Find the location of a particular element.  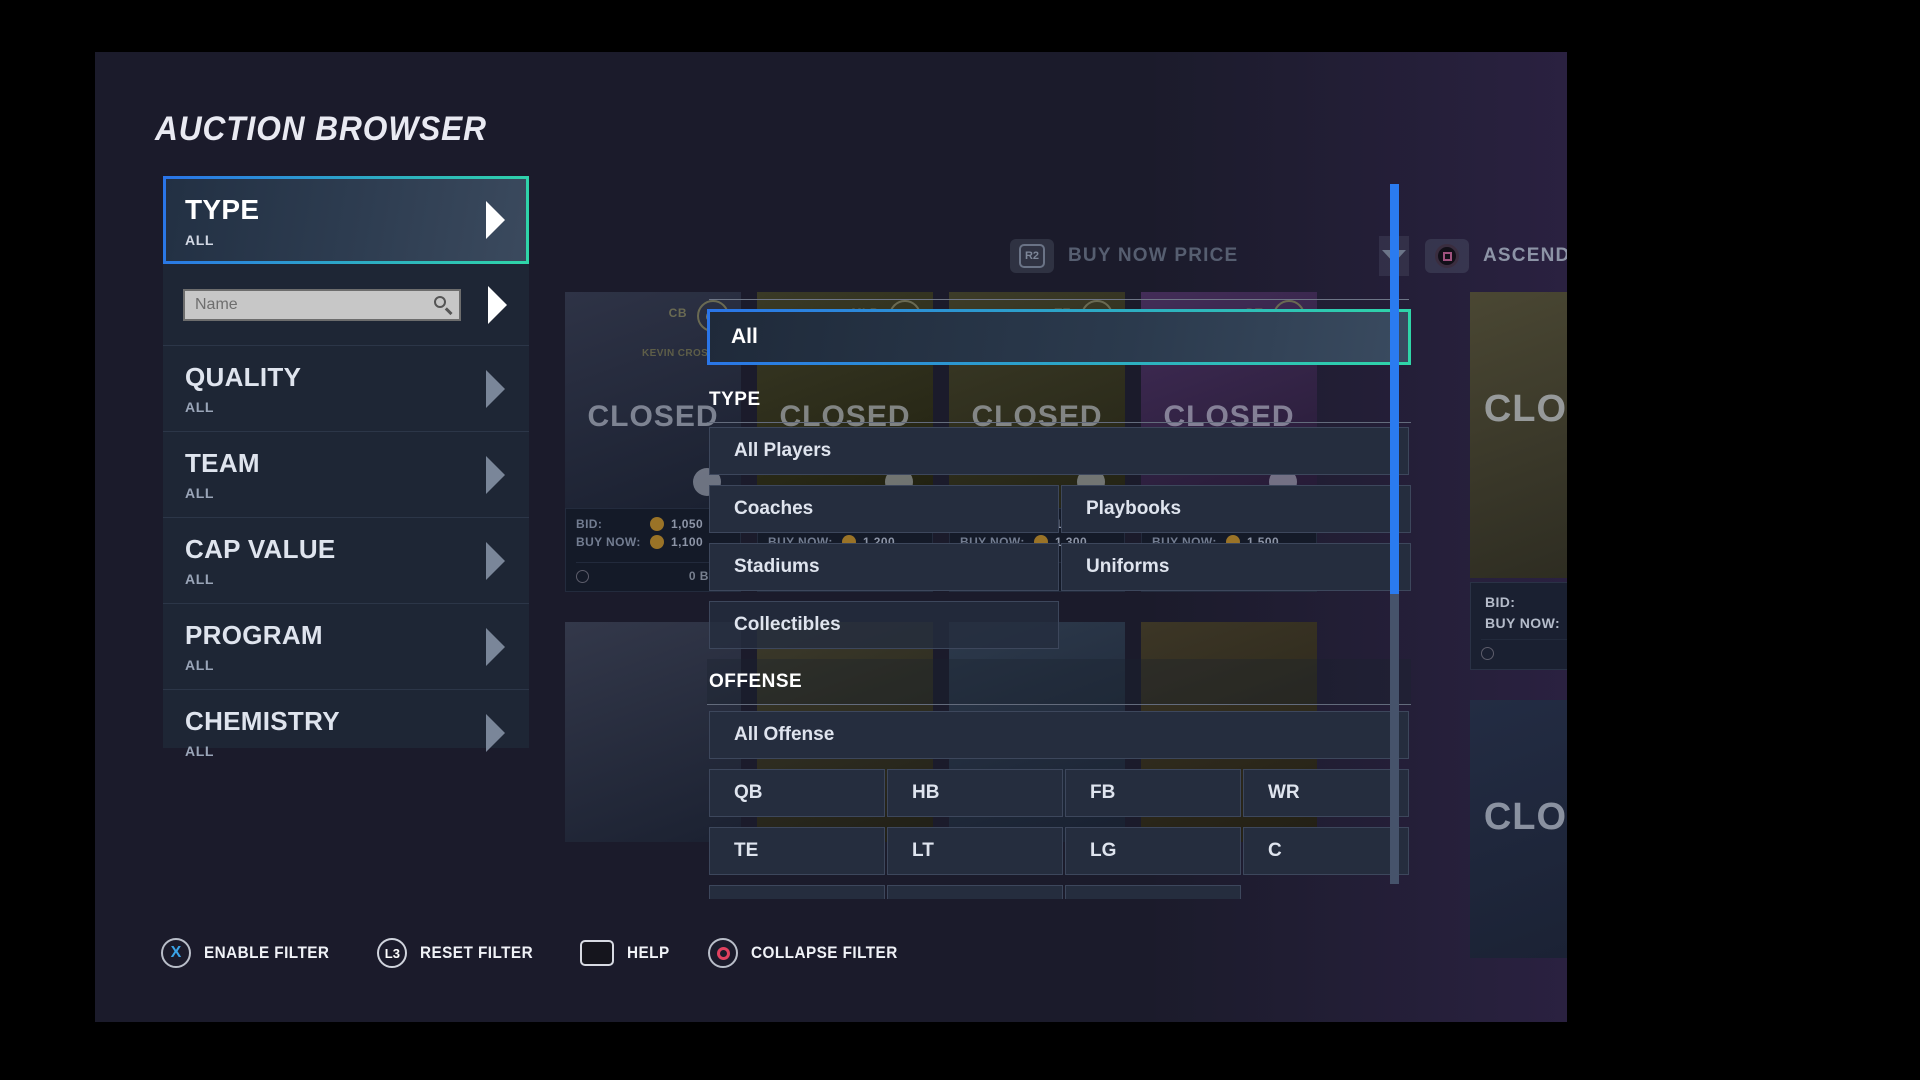

dropdown-option-uniforms: Uniforms is located at coordinates (1236, 567).